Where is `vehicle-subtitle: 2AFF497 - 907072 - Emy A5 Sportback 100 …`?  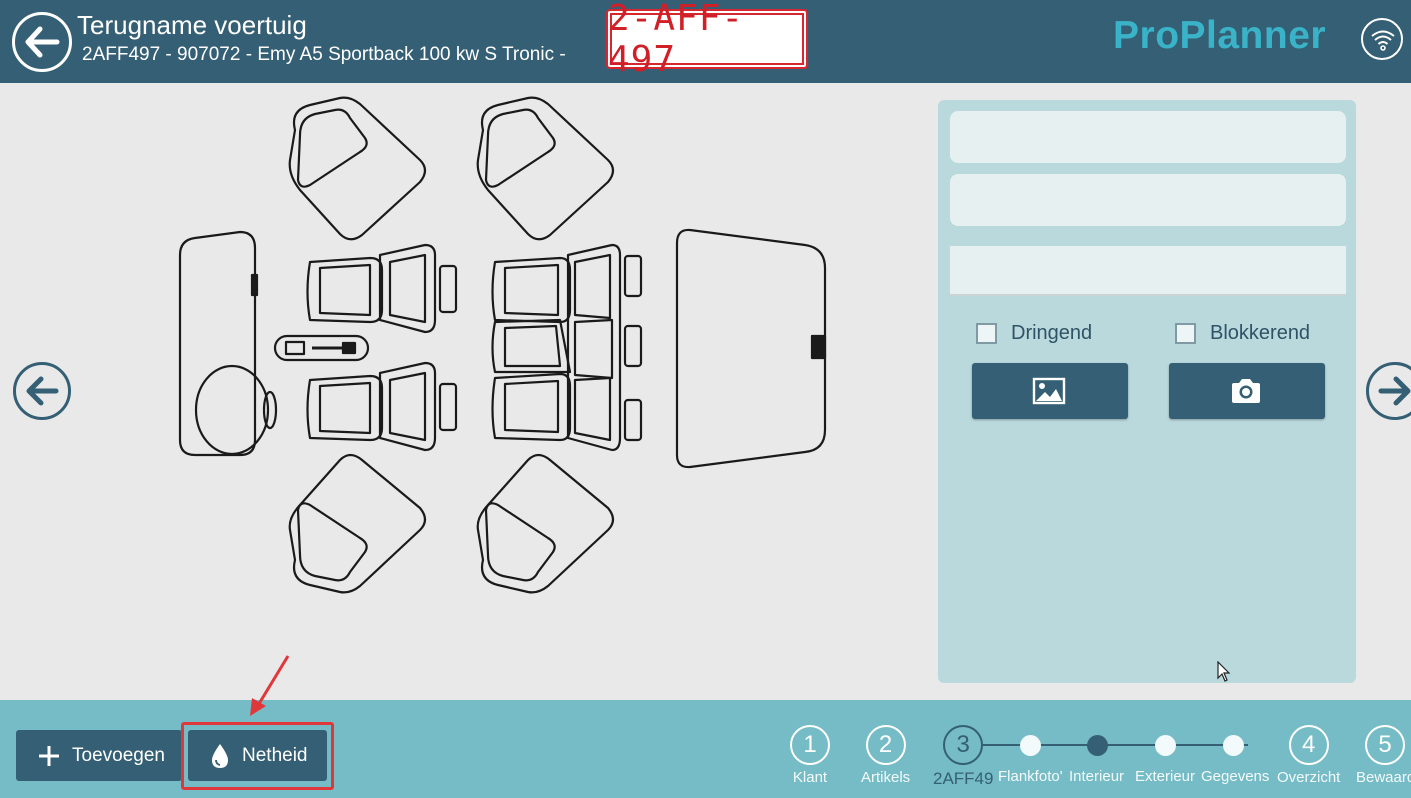 vehicle-subtitle: 2AFF497 - 907072 - Emy A5 Sportback 100 … is located at coordinates (324, 54).